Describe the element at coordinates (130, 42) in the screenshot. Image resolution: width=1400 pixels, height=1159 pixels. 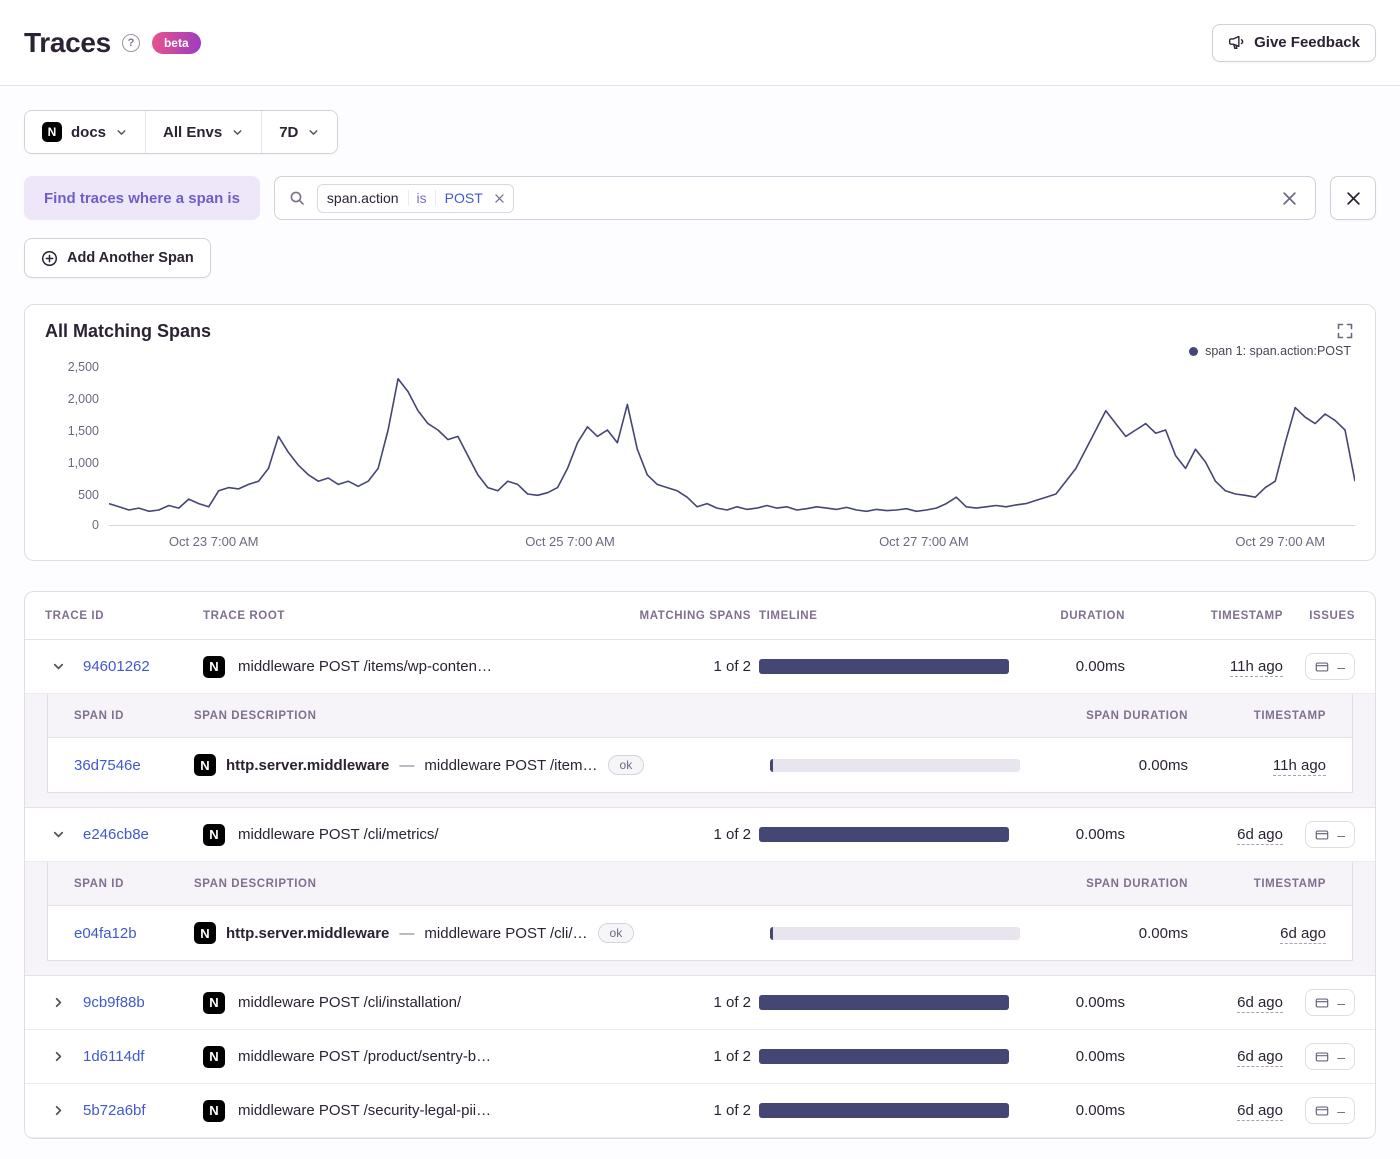
I see `help-icon: ?` at that location.